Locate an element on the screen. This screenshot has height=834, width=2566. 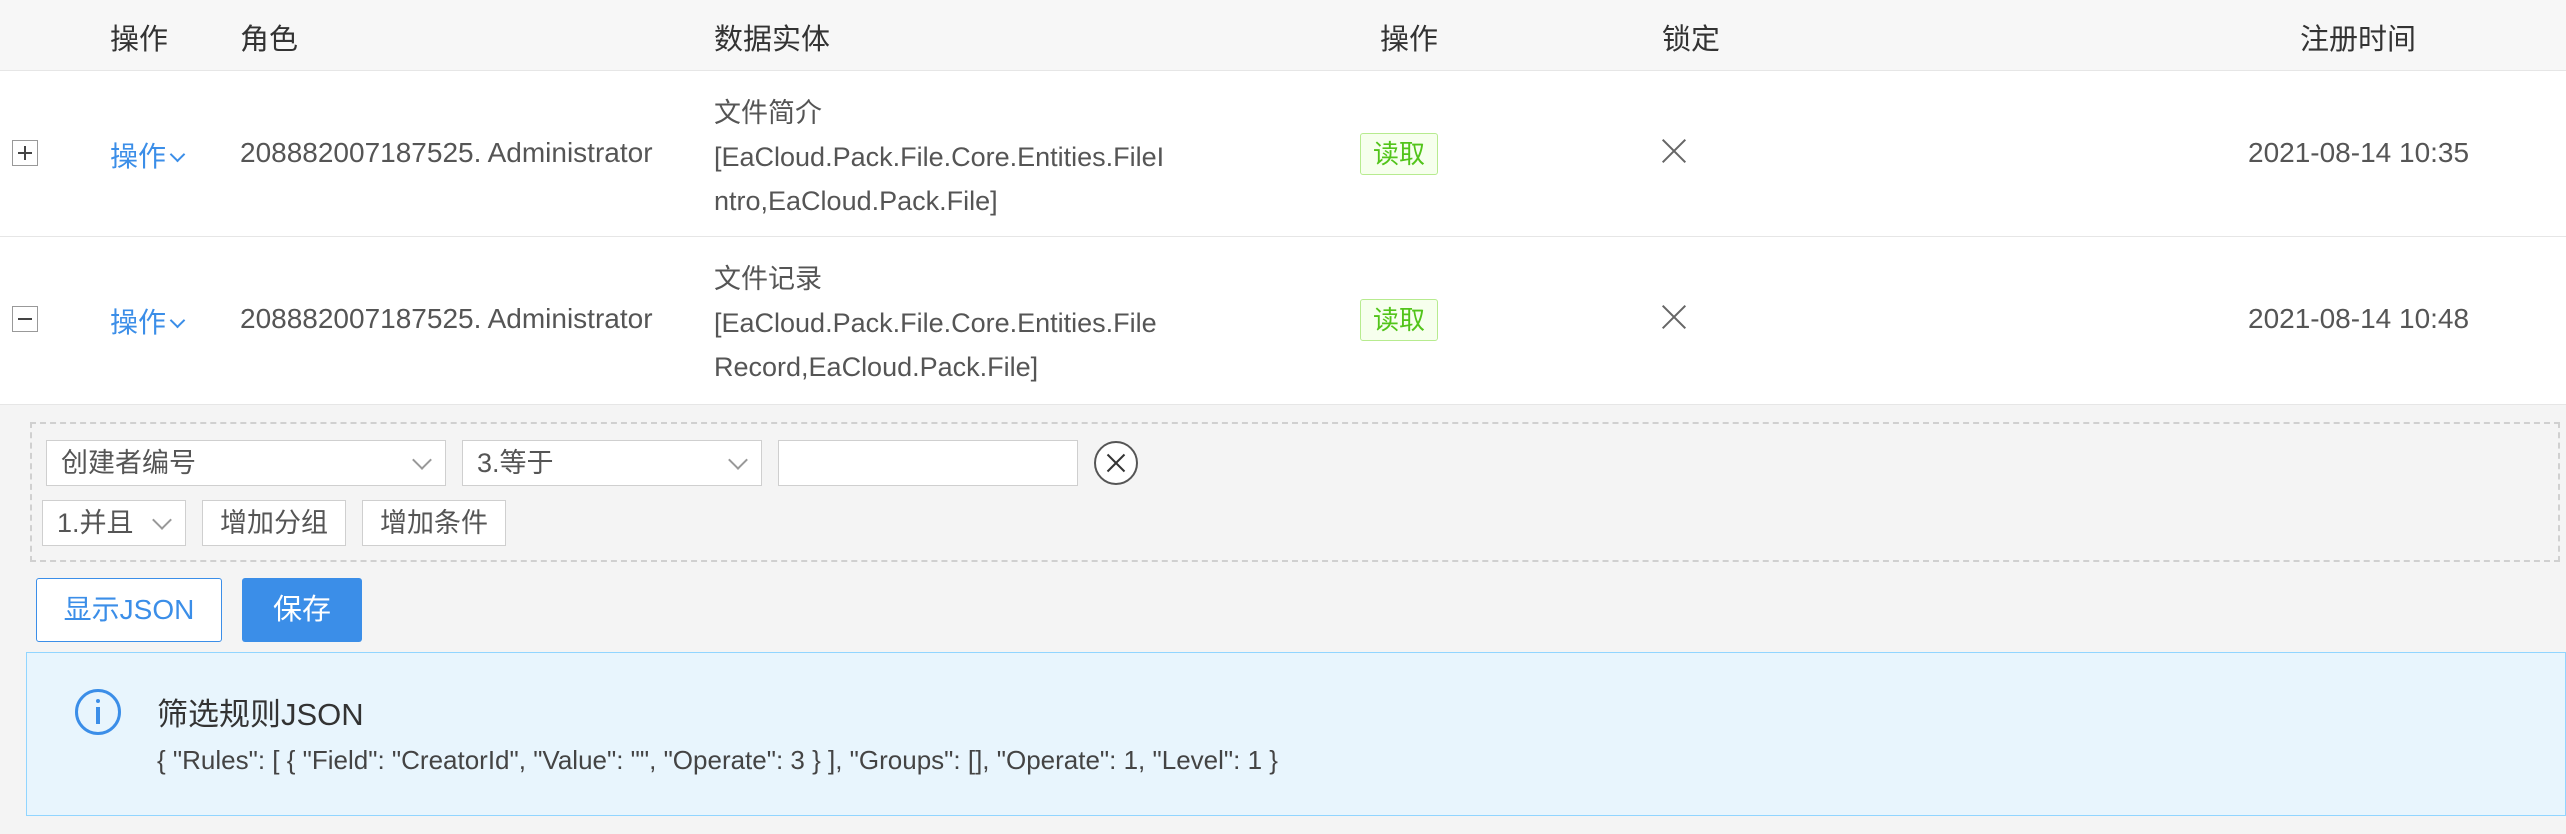
entity-name: 文件简介 is located at coordinates (768, 113).